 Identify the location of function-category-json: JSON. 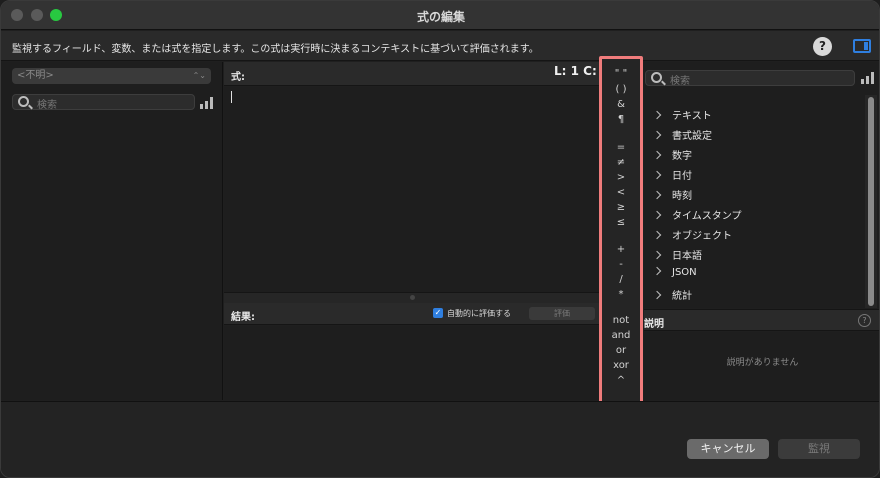
(674, 274).